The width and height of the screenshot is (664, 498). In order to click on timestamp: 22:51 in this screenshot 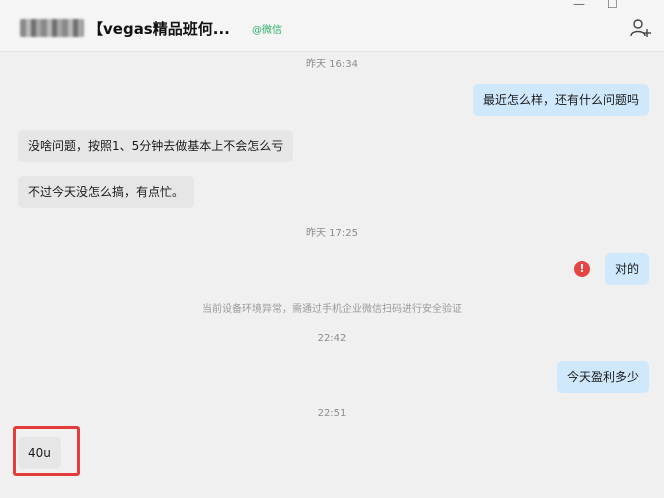, I will do `click(332, 413)`.